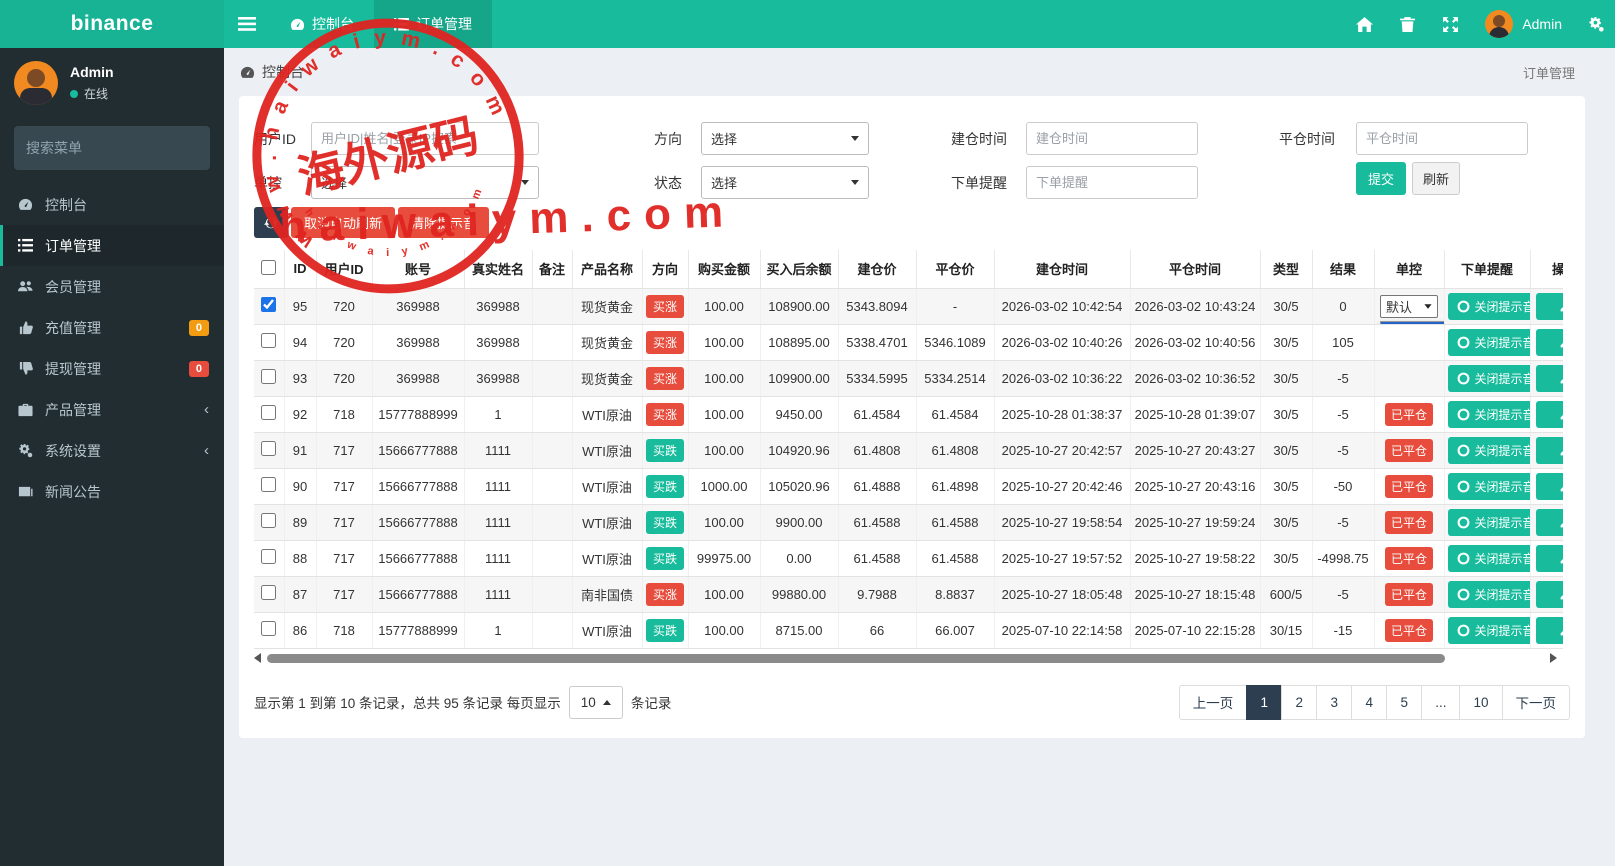  Describe the element at coordinates (607, 378) in the screenshot. I see `cell-product: 现货黄金` at that location.